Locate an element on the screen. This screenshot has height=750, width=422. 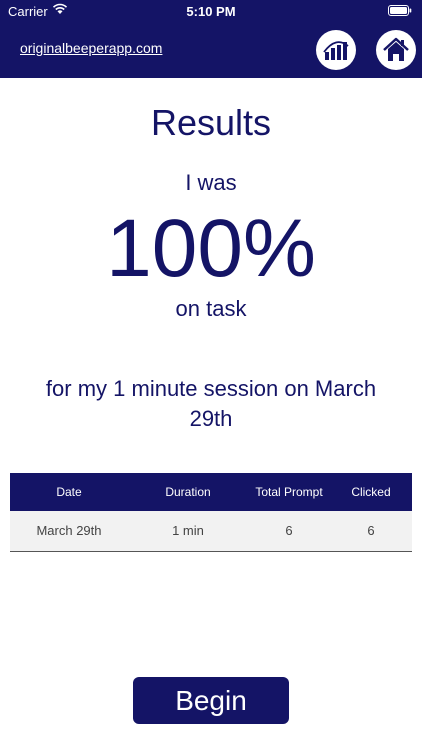
site-link: originalbeeperapp.com is located at coordinates (91, 48).